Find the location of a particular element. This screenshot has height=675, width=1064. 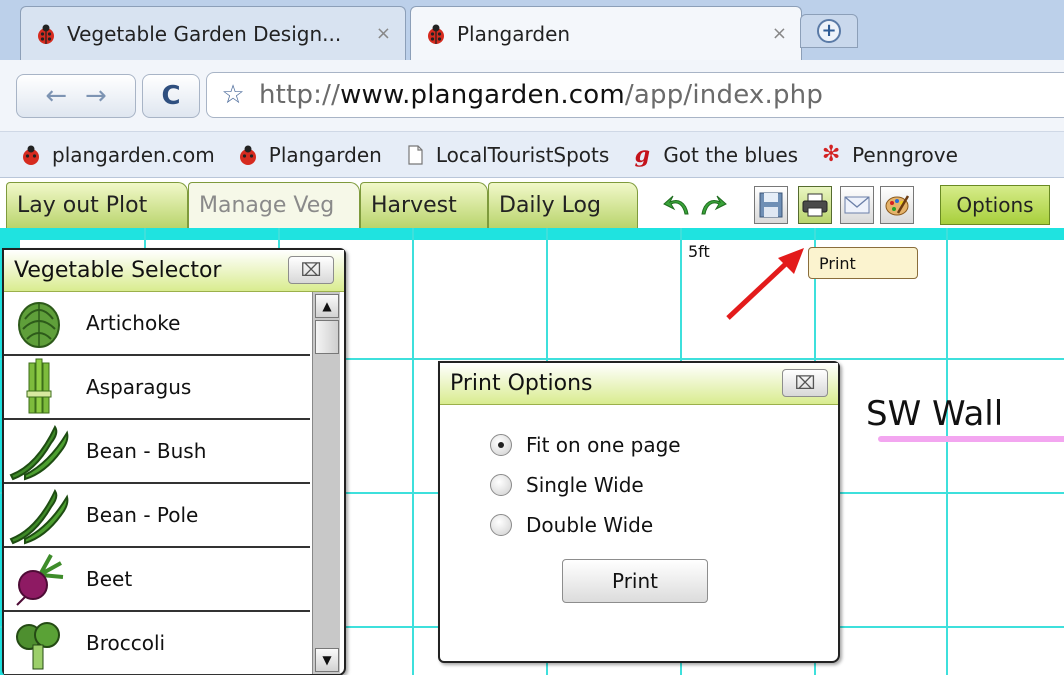

bookmark-label: plangarden.com is located at coordinates (133, 154).